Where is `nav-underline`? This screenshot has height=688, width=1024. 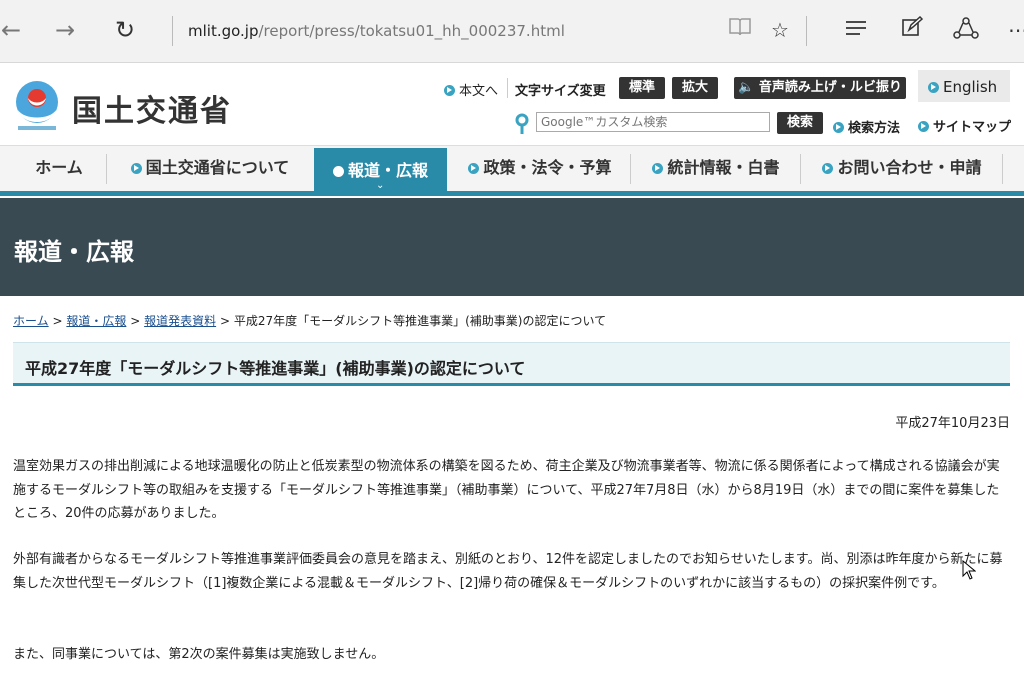 nav-underline is located at coordinates (512, 193).